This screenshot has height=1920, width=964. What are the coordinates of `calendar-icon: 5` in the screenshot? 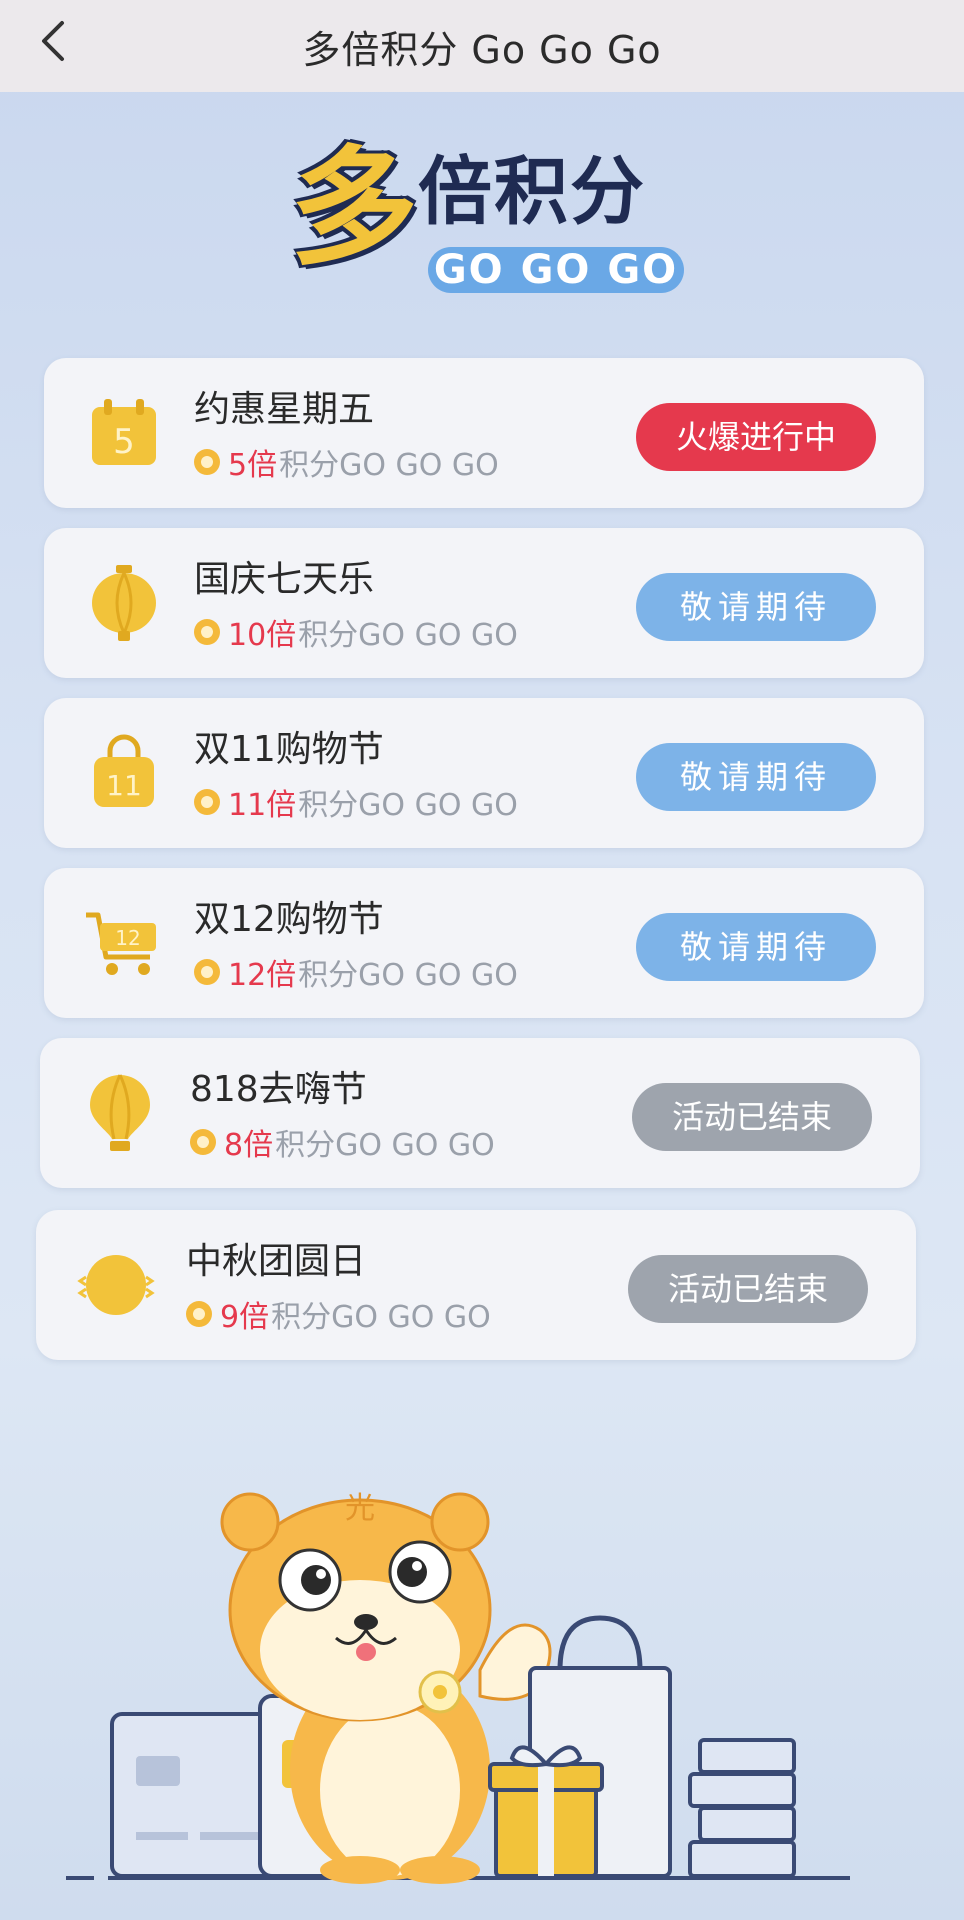 It's located at (124, 432).